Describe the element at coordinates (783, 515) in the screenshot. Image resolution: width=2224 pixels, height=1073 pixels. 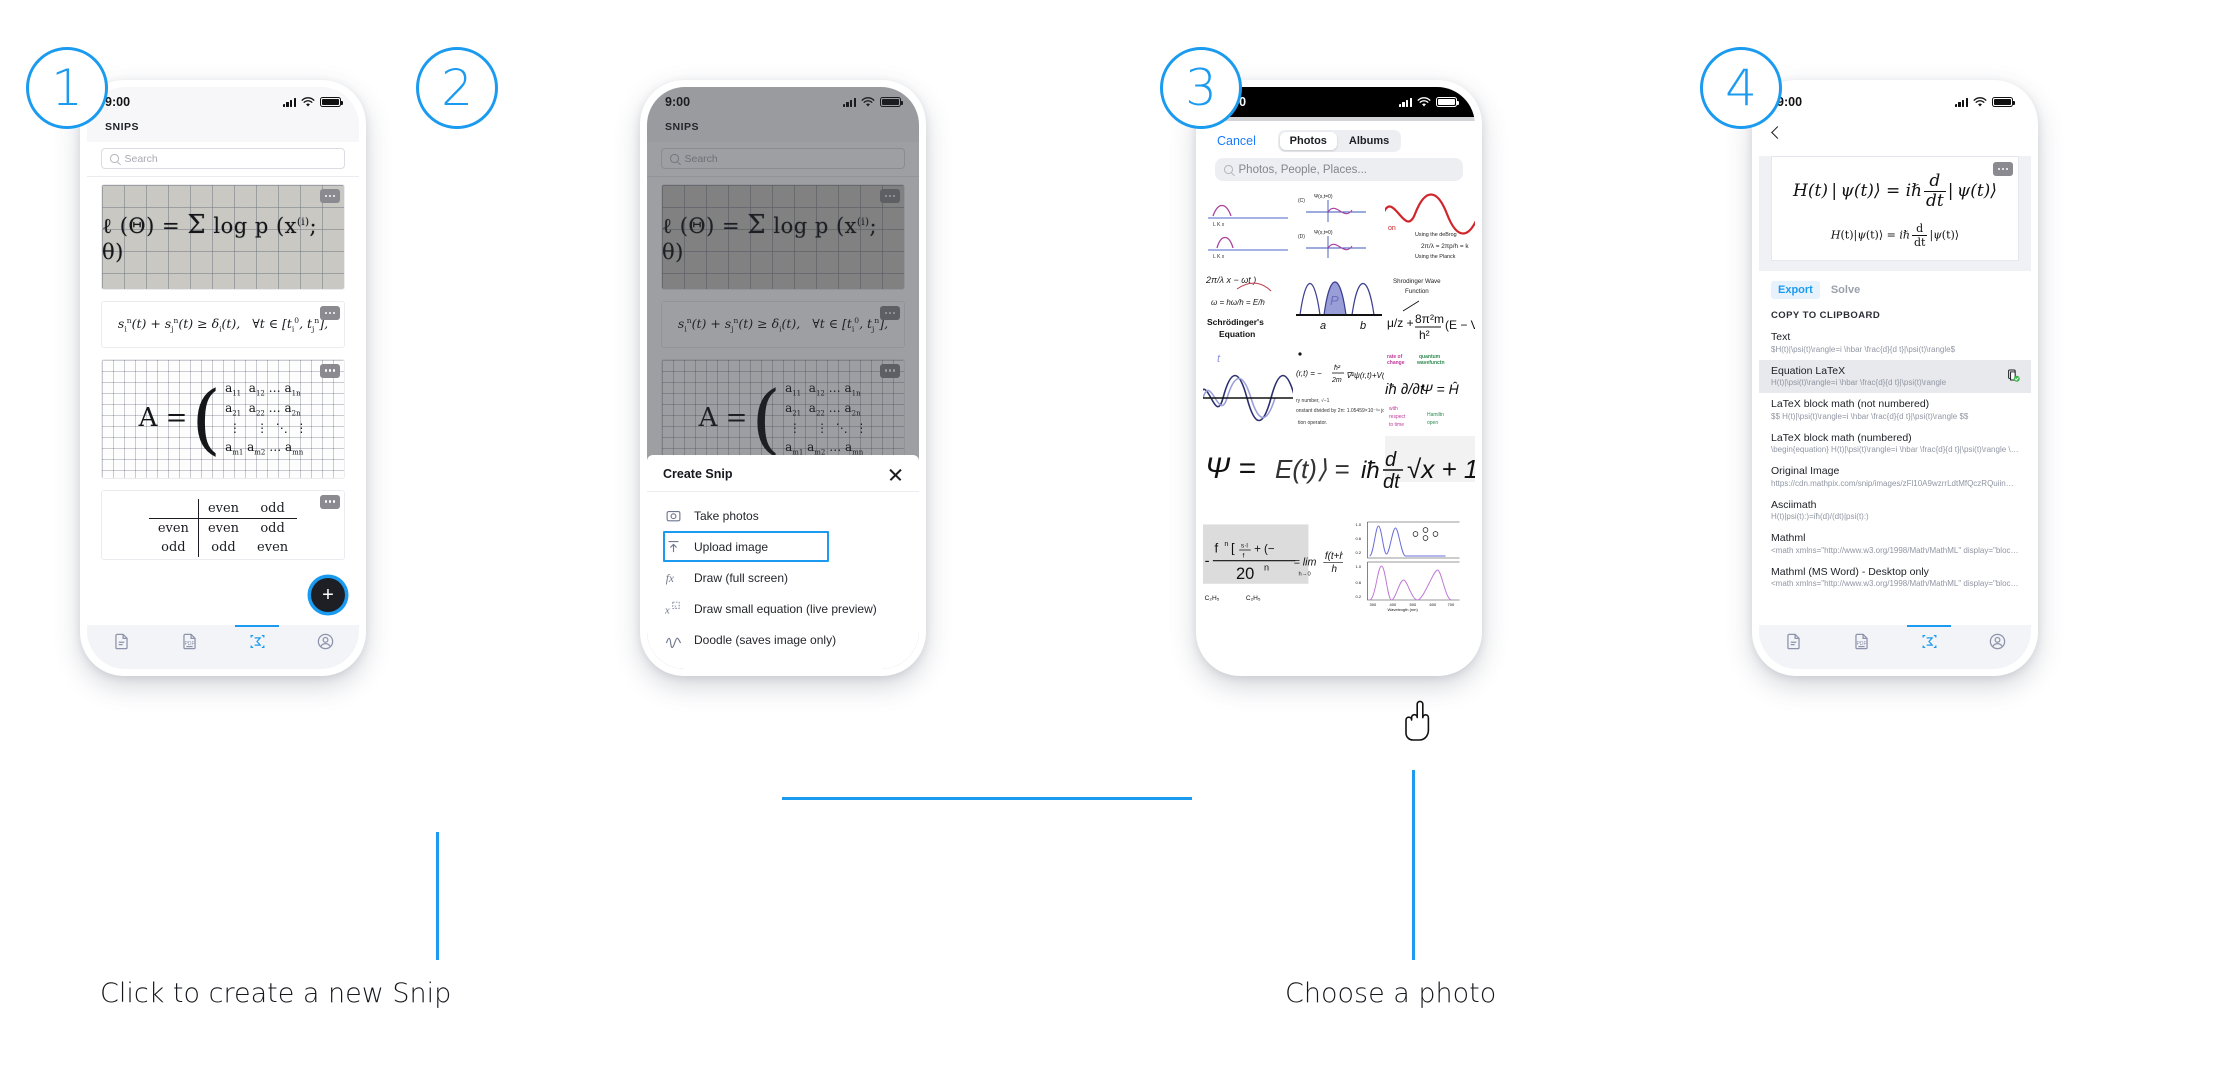
I see `menu-item-take-photos: Take photos` at that location.